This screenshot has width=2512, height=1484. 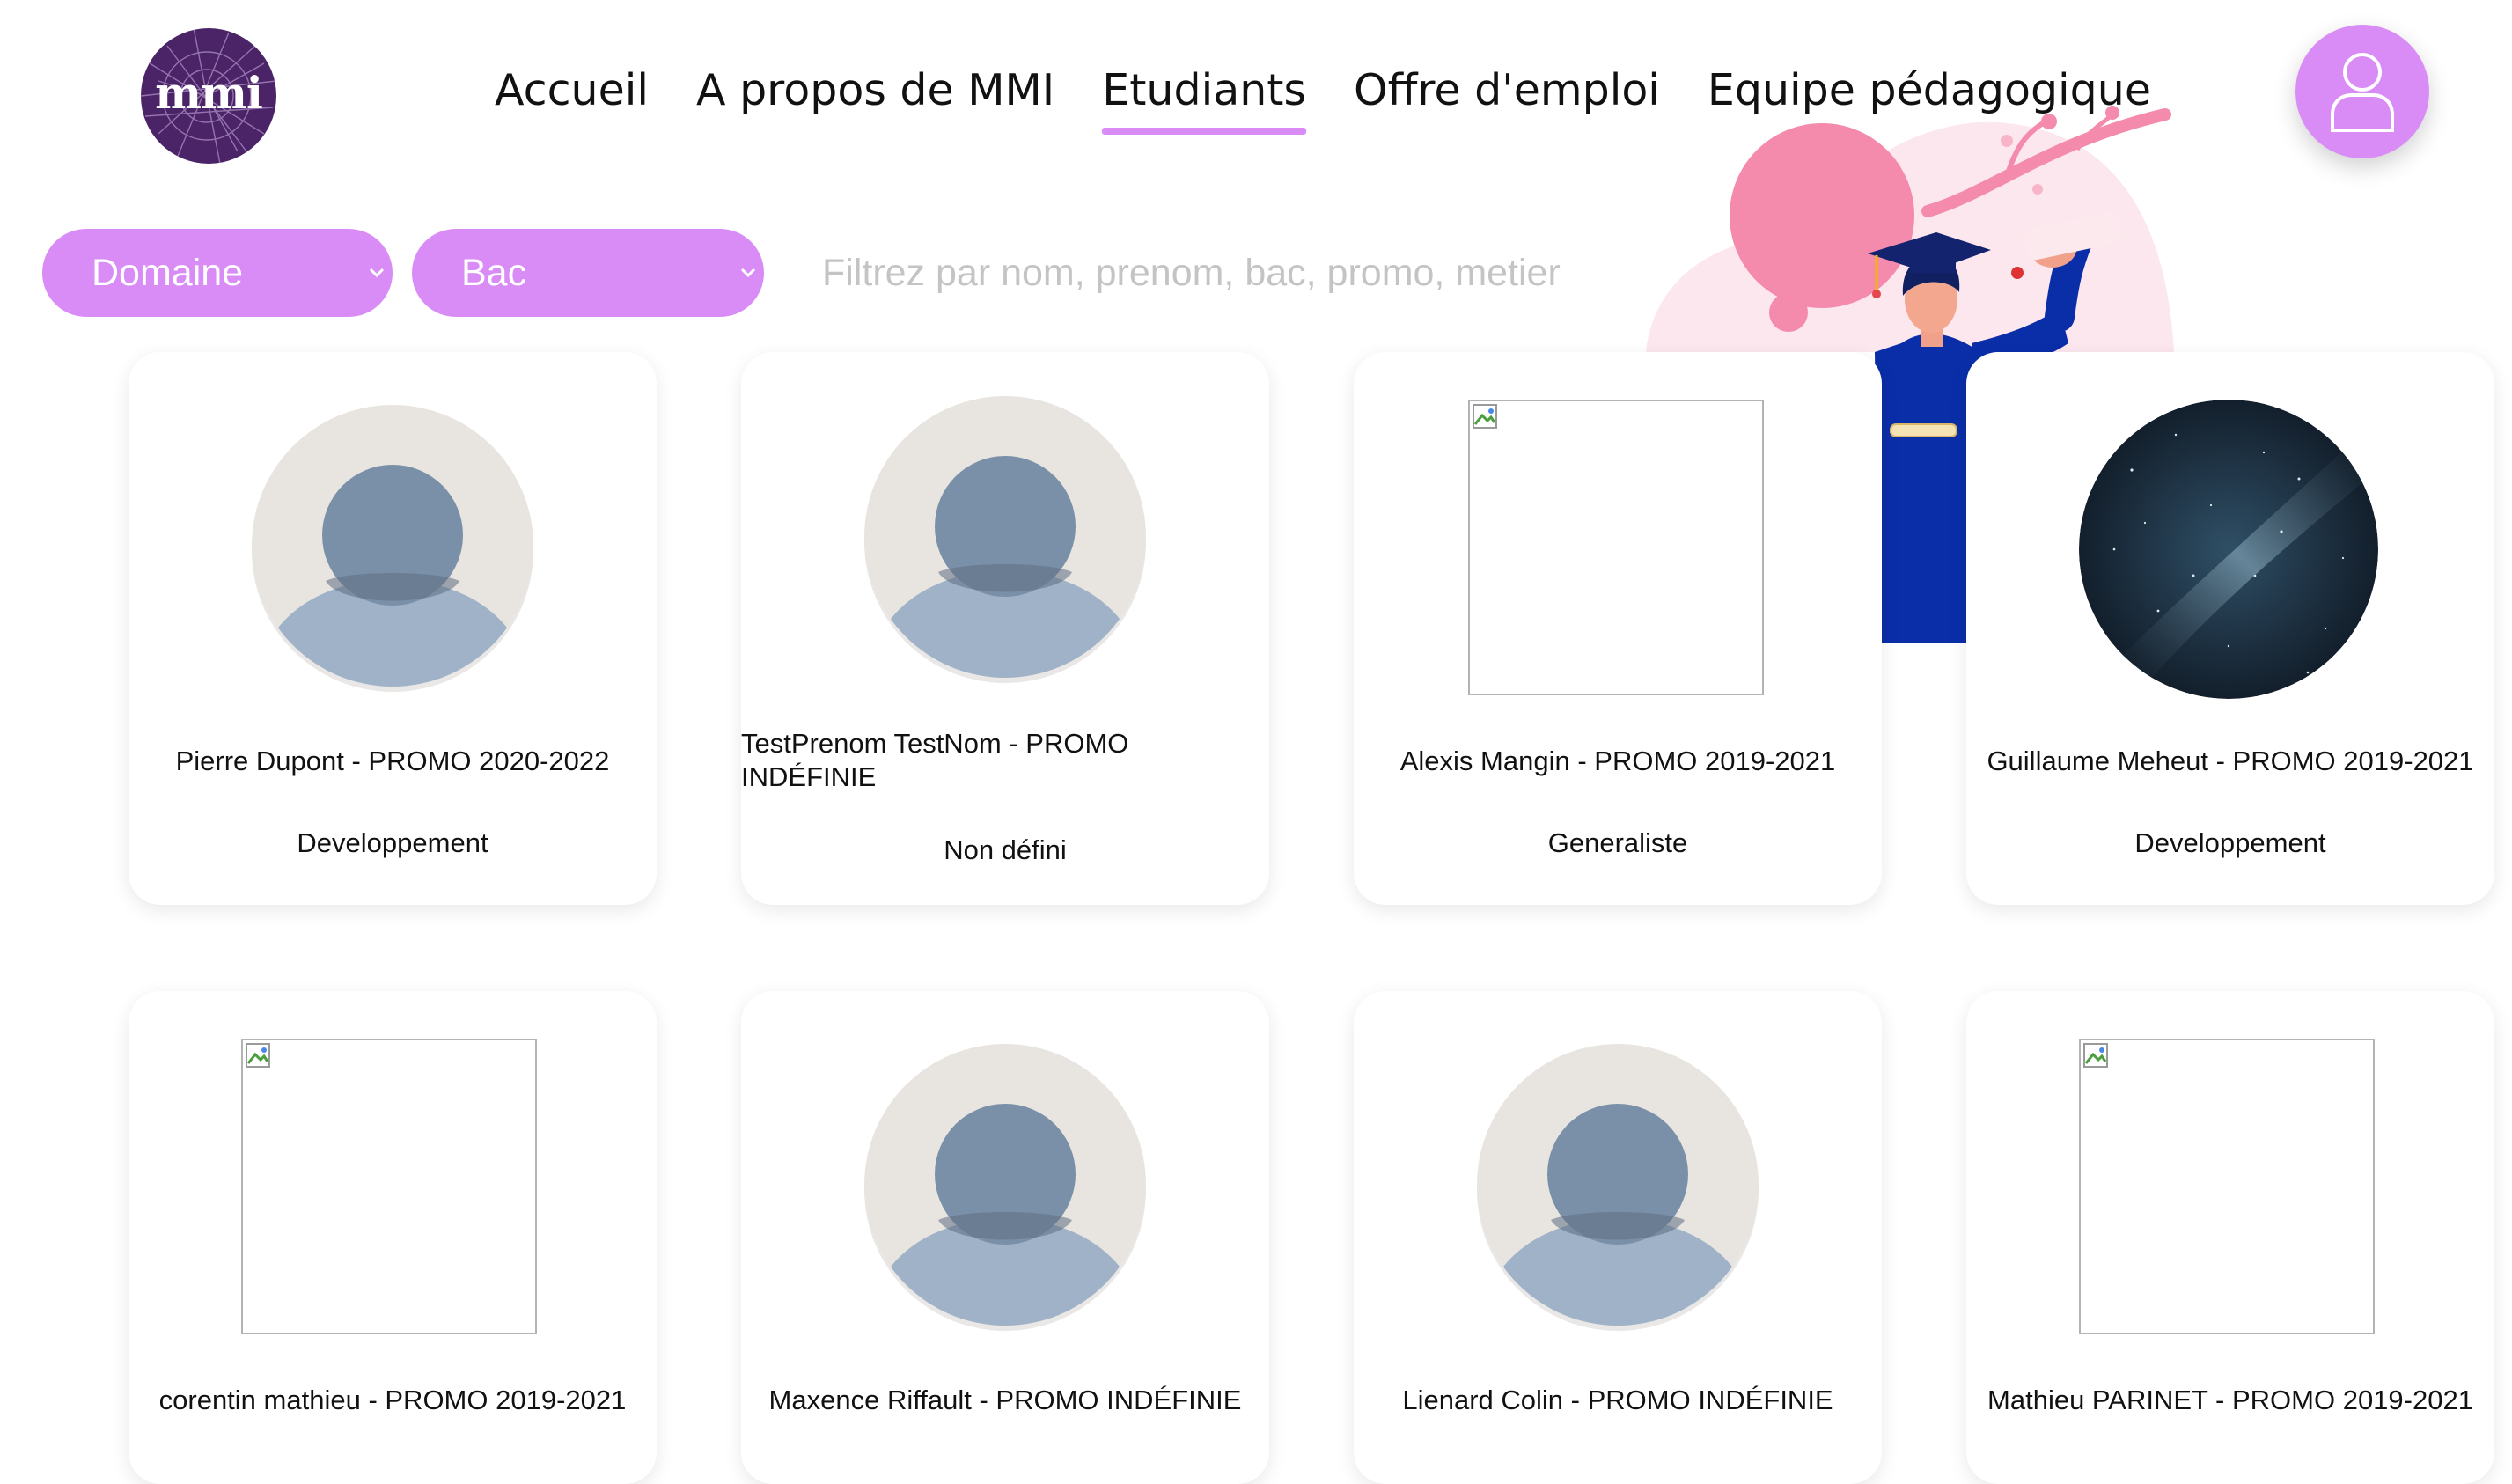 What do you see at coordinates (1617, 761) in the screenshot?
I see `student-name: Alexis Mangin - PROMO 2019-2021` at bounding box center [1617, 761].